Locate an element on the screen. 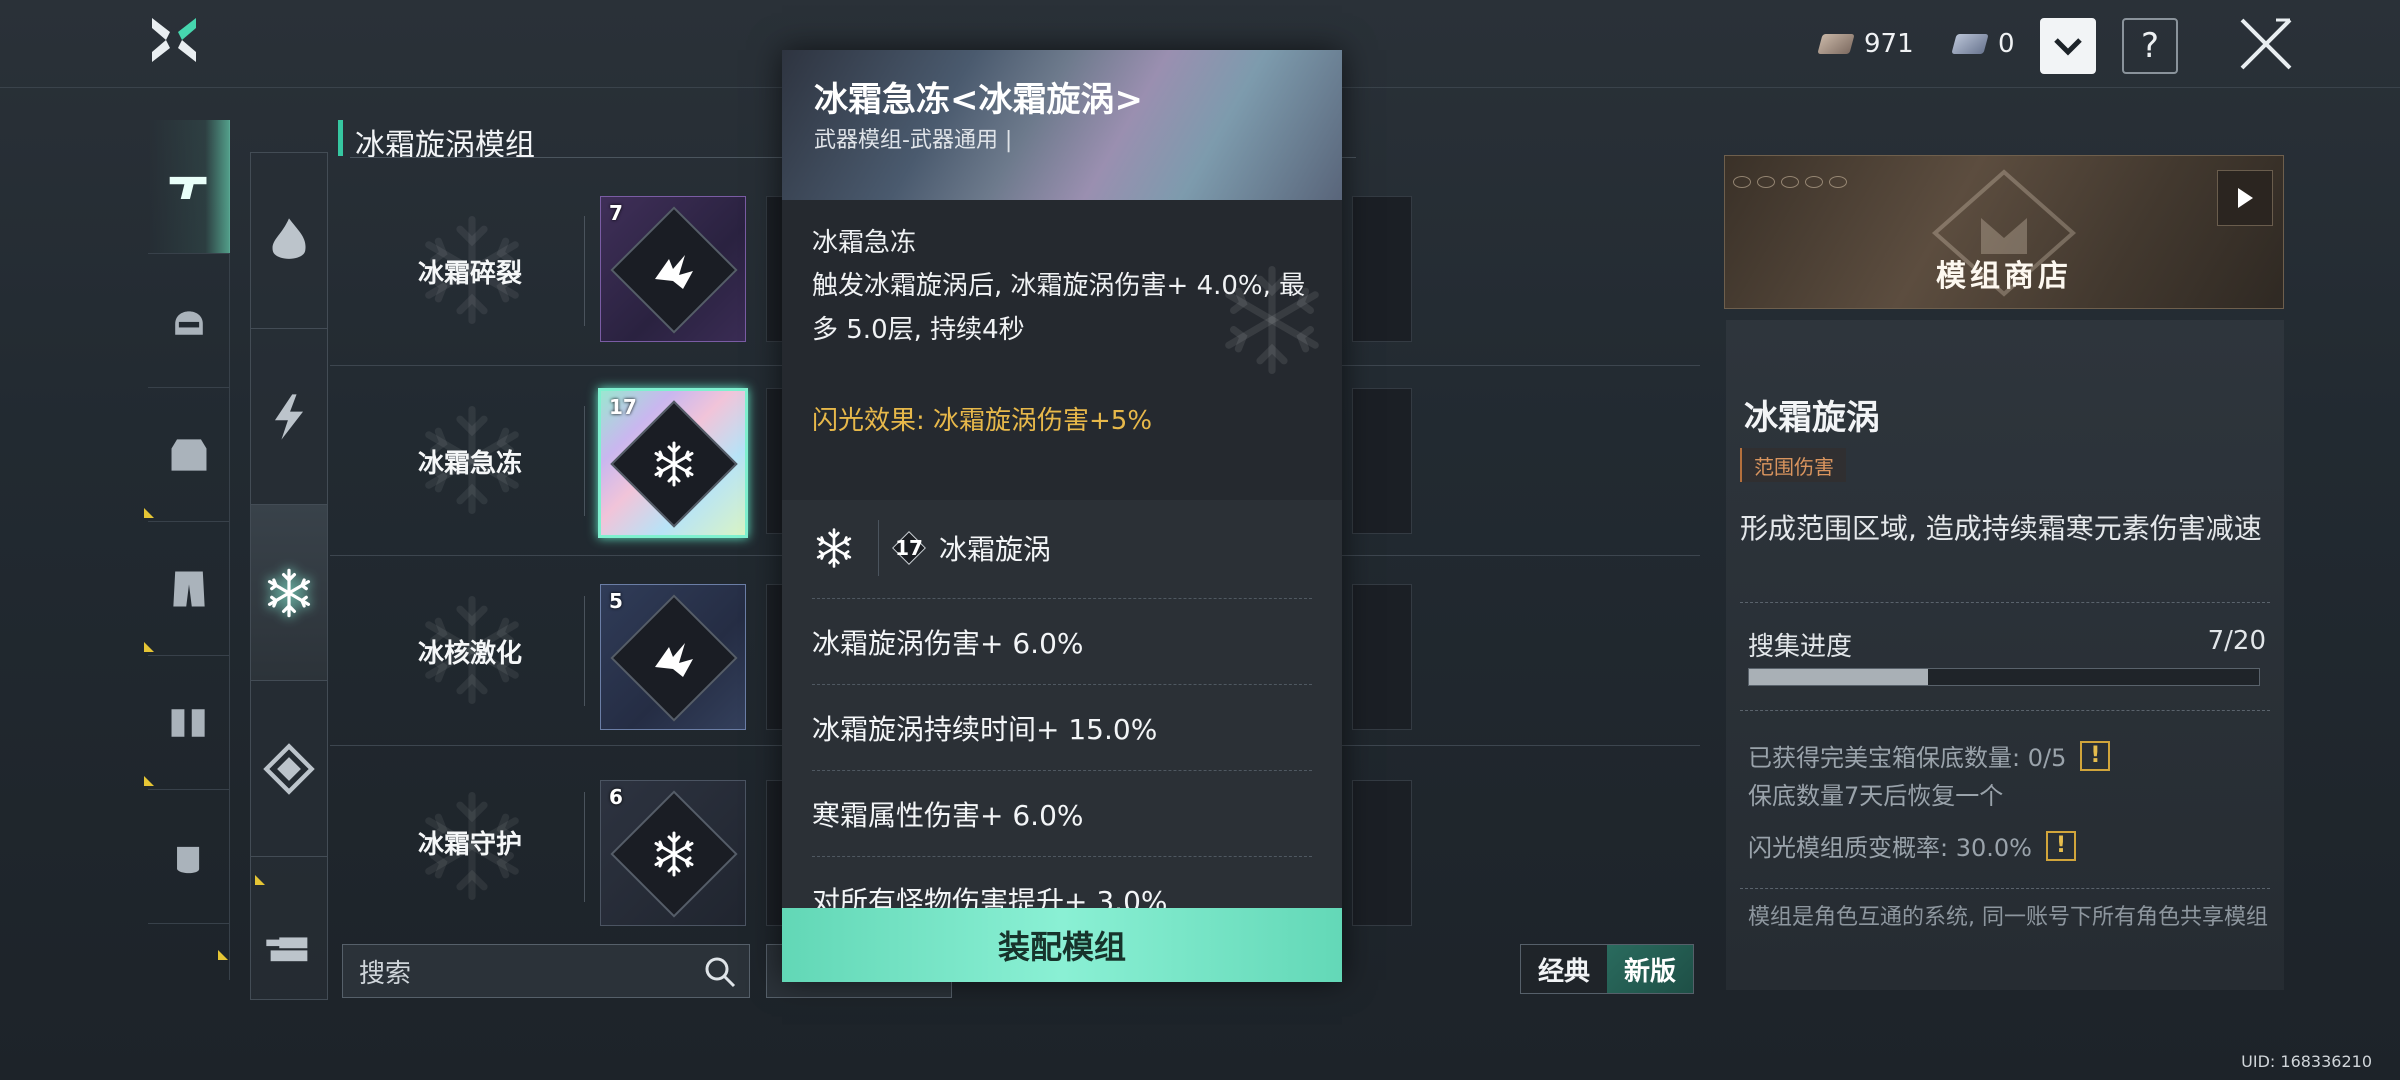 This screenshot has height=1080, width=2400. description-text: 触发冰霜旋涡后, 冰霜旋涡伤害+ 4.0%, 最多 5.0层, 持续4秒 is located at coordinates (1059, 308).